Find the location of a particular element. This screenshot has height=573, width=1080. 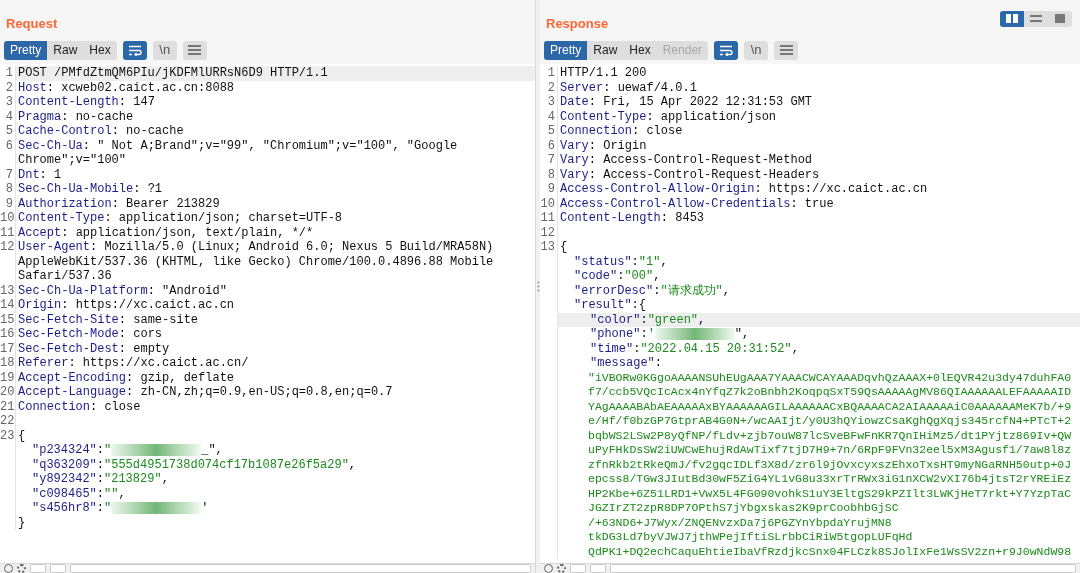

header-line: Content-Type: application/json is located at coordinates (668, 116).